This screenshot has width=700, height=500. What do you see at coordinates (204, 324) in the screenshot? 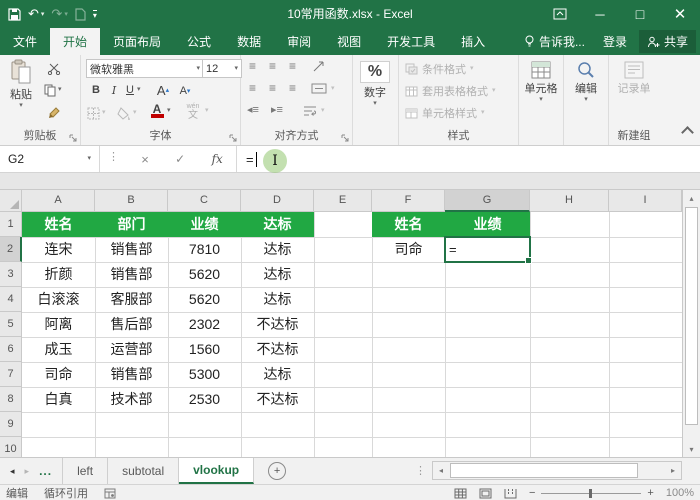
I see `cell-c5: 2302` at bounding box center [204, 324].